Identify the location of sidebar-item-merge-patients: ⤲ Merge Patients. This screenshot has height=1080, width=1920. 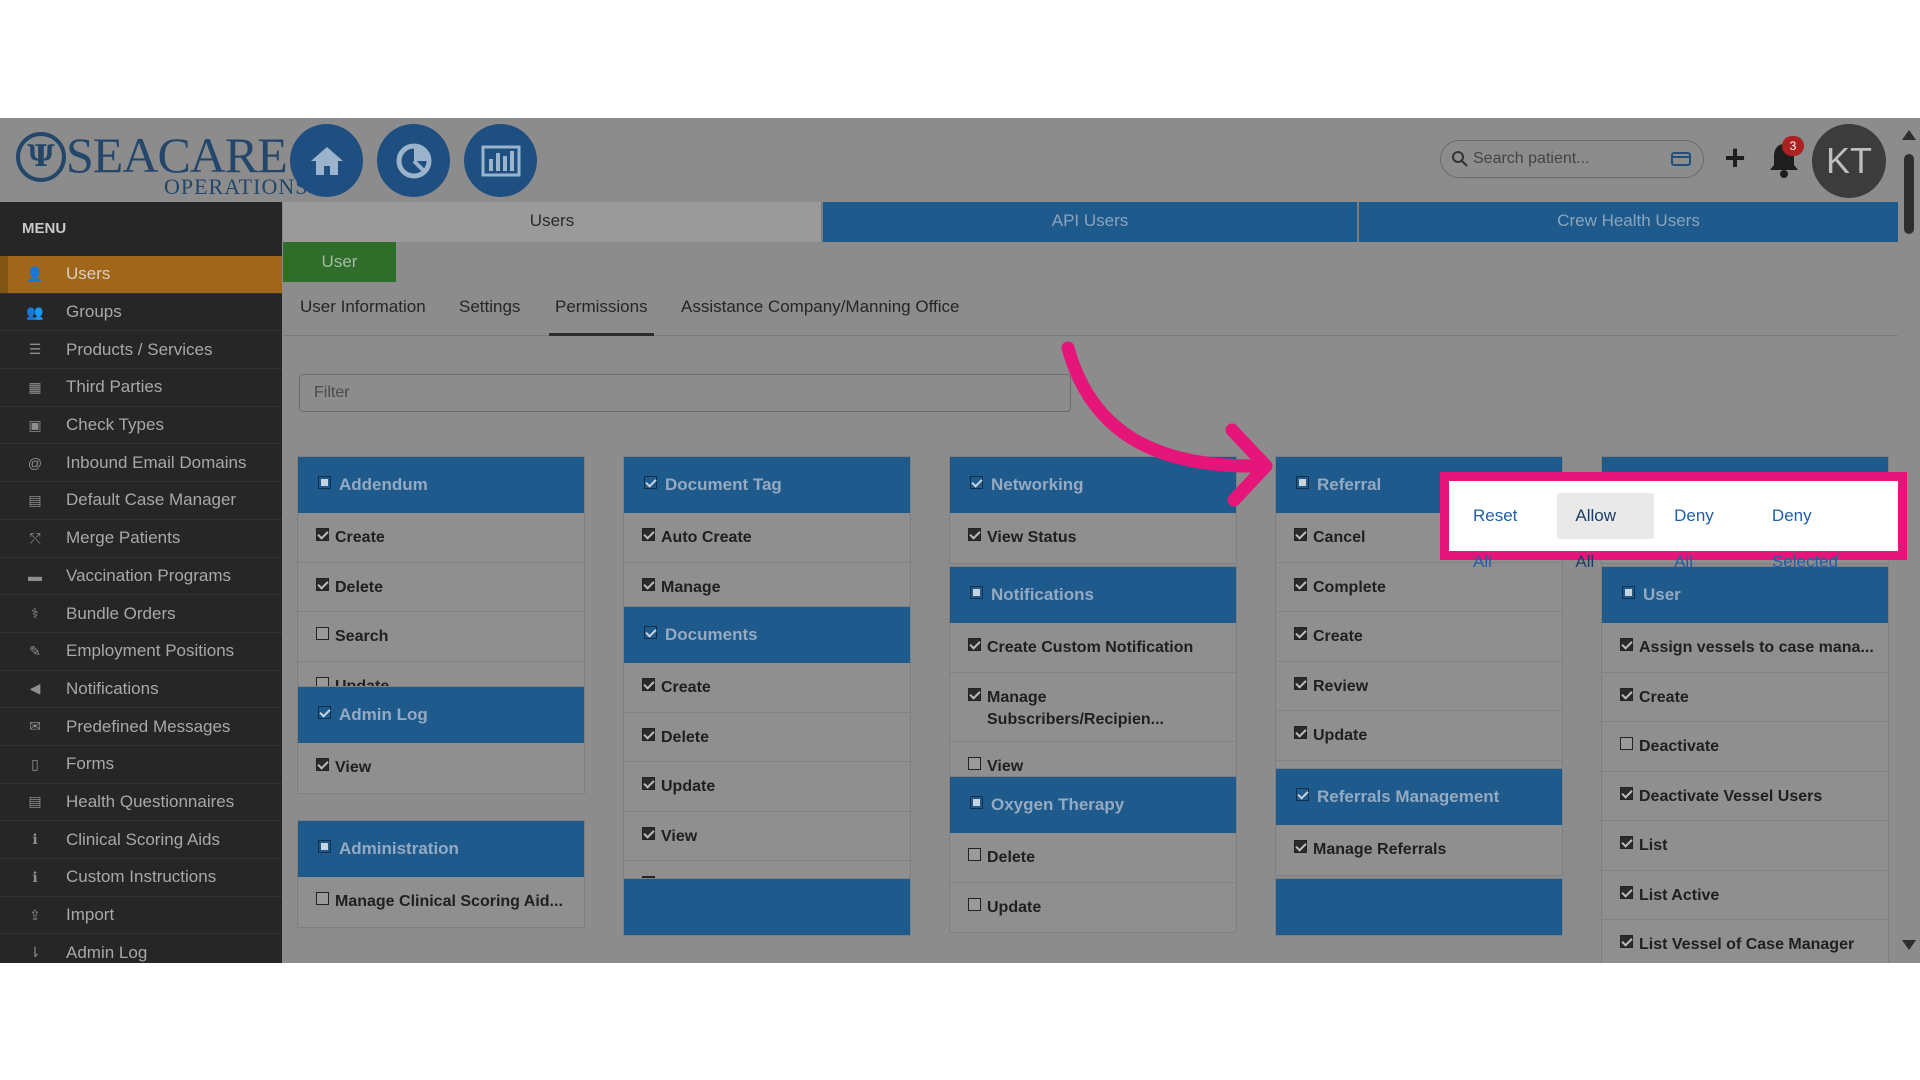
(141, 539).